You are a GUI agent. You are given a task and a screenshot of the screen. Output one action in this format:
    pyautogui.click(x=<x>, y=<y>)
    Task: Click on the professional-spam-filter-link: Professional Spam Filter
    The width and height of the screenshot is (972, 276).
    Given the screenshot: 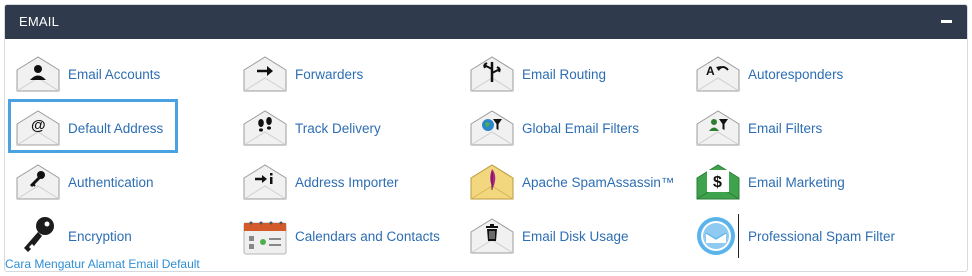 What is the action you would take?
    pyautogui.click(x=794, y=236)
    